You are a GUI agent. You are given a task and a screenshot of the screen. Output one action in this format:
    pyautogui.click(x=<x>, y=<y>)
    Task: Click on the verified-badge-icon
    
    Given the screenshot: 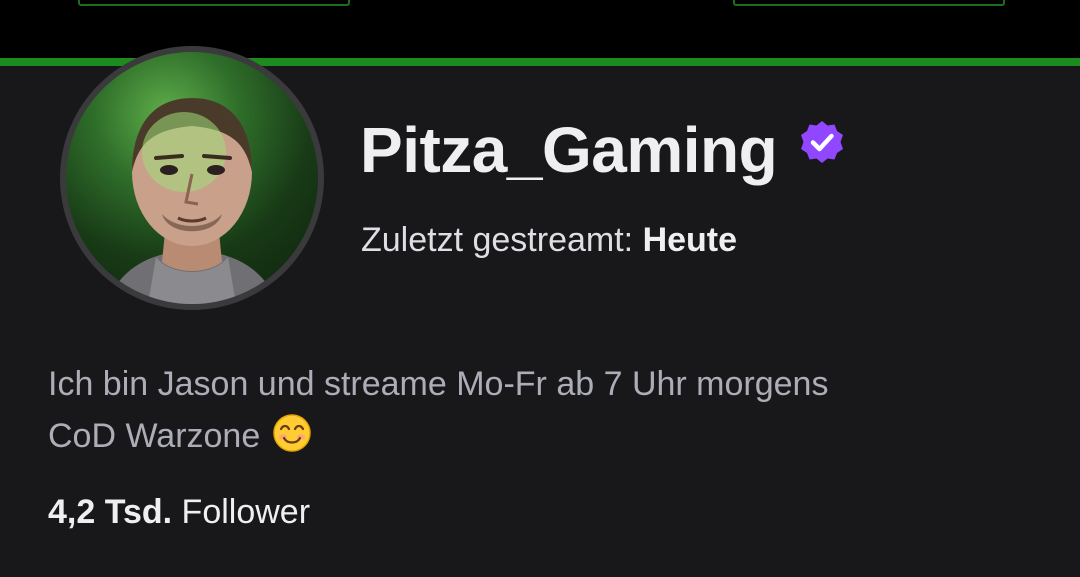 What is the action you would take?
    pyautogui.click(x=822, y=142)
    